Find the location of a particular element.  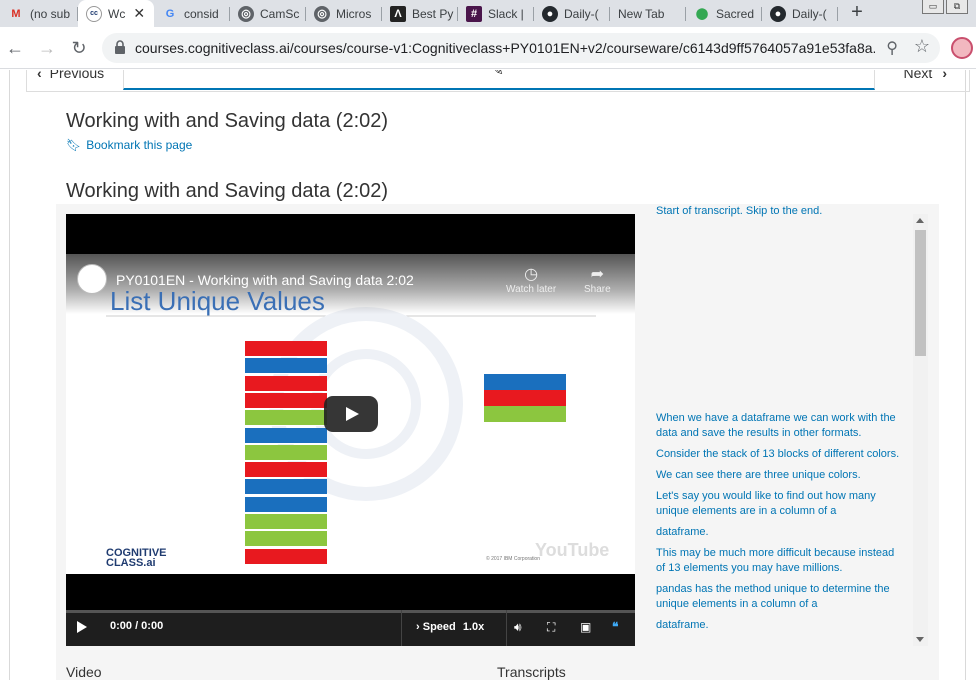

transcript-toggle-icon: ❝ is located at coordinates (615, 627).